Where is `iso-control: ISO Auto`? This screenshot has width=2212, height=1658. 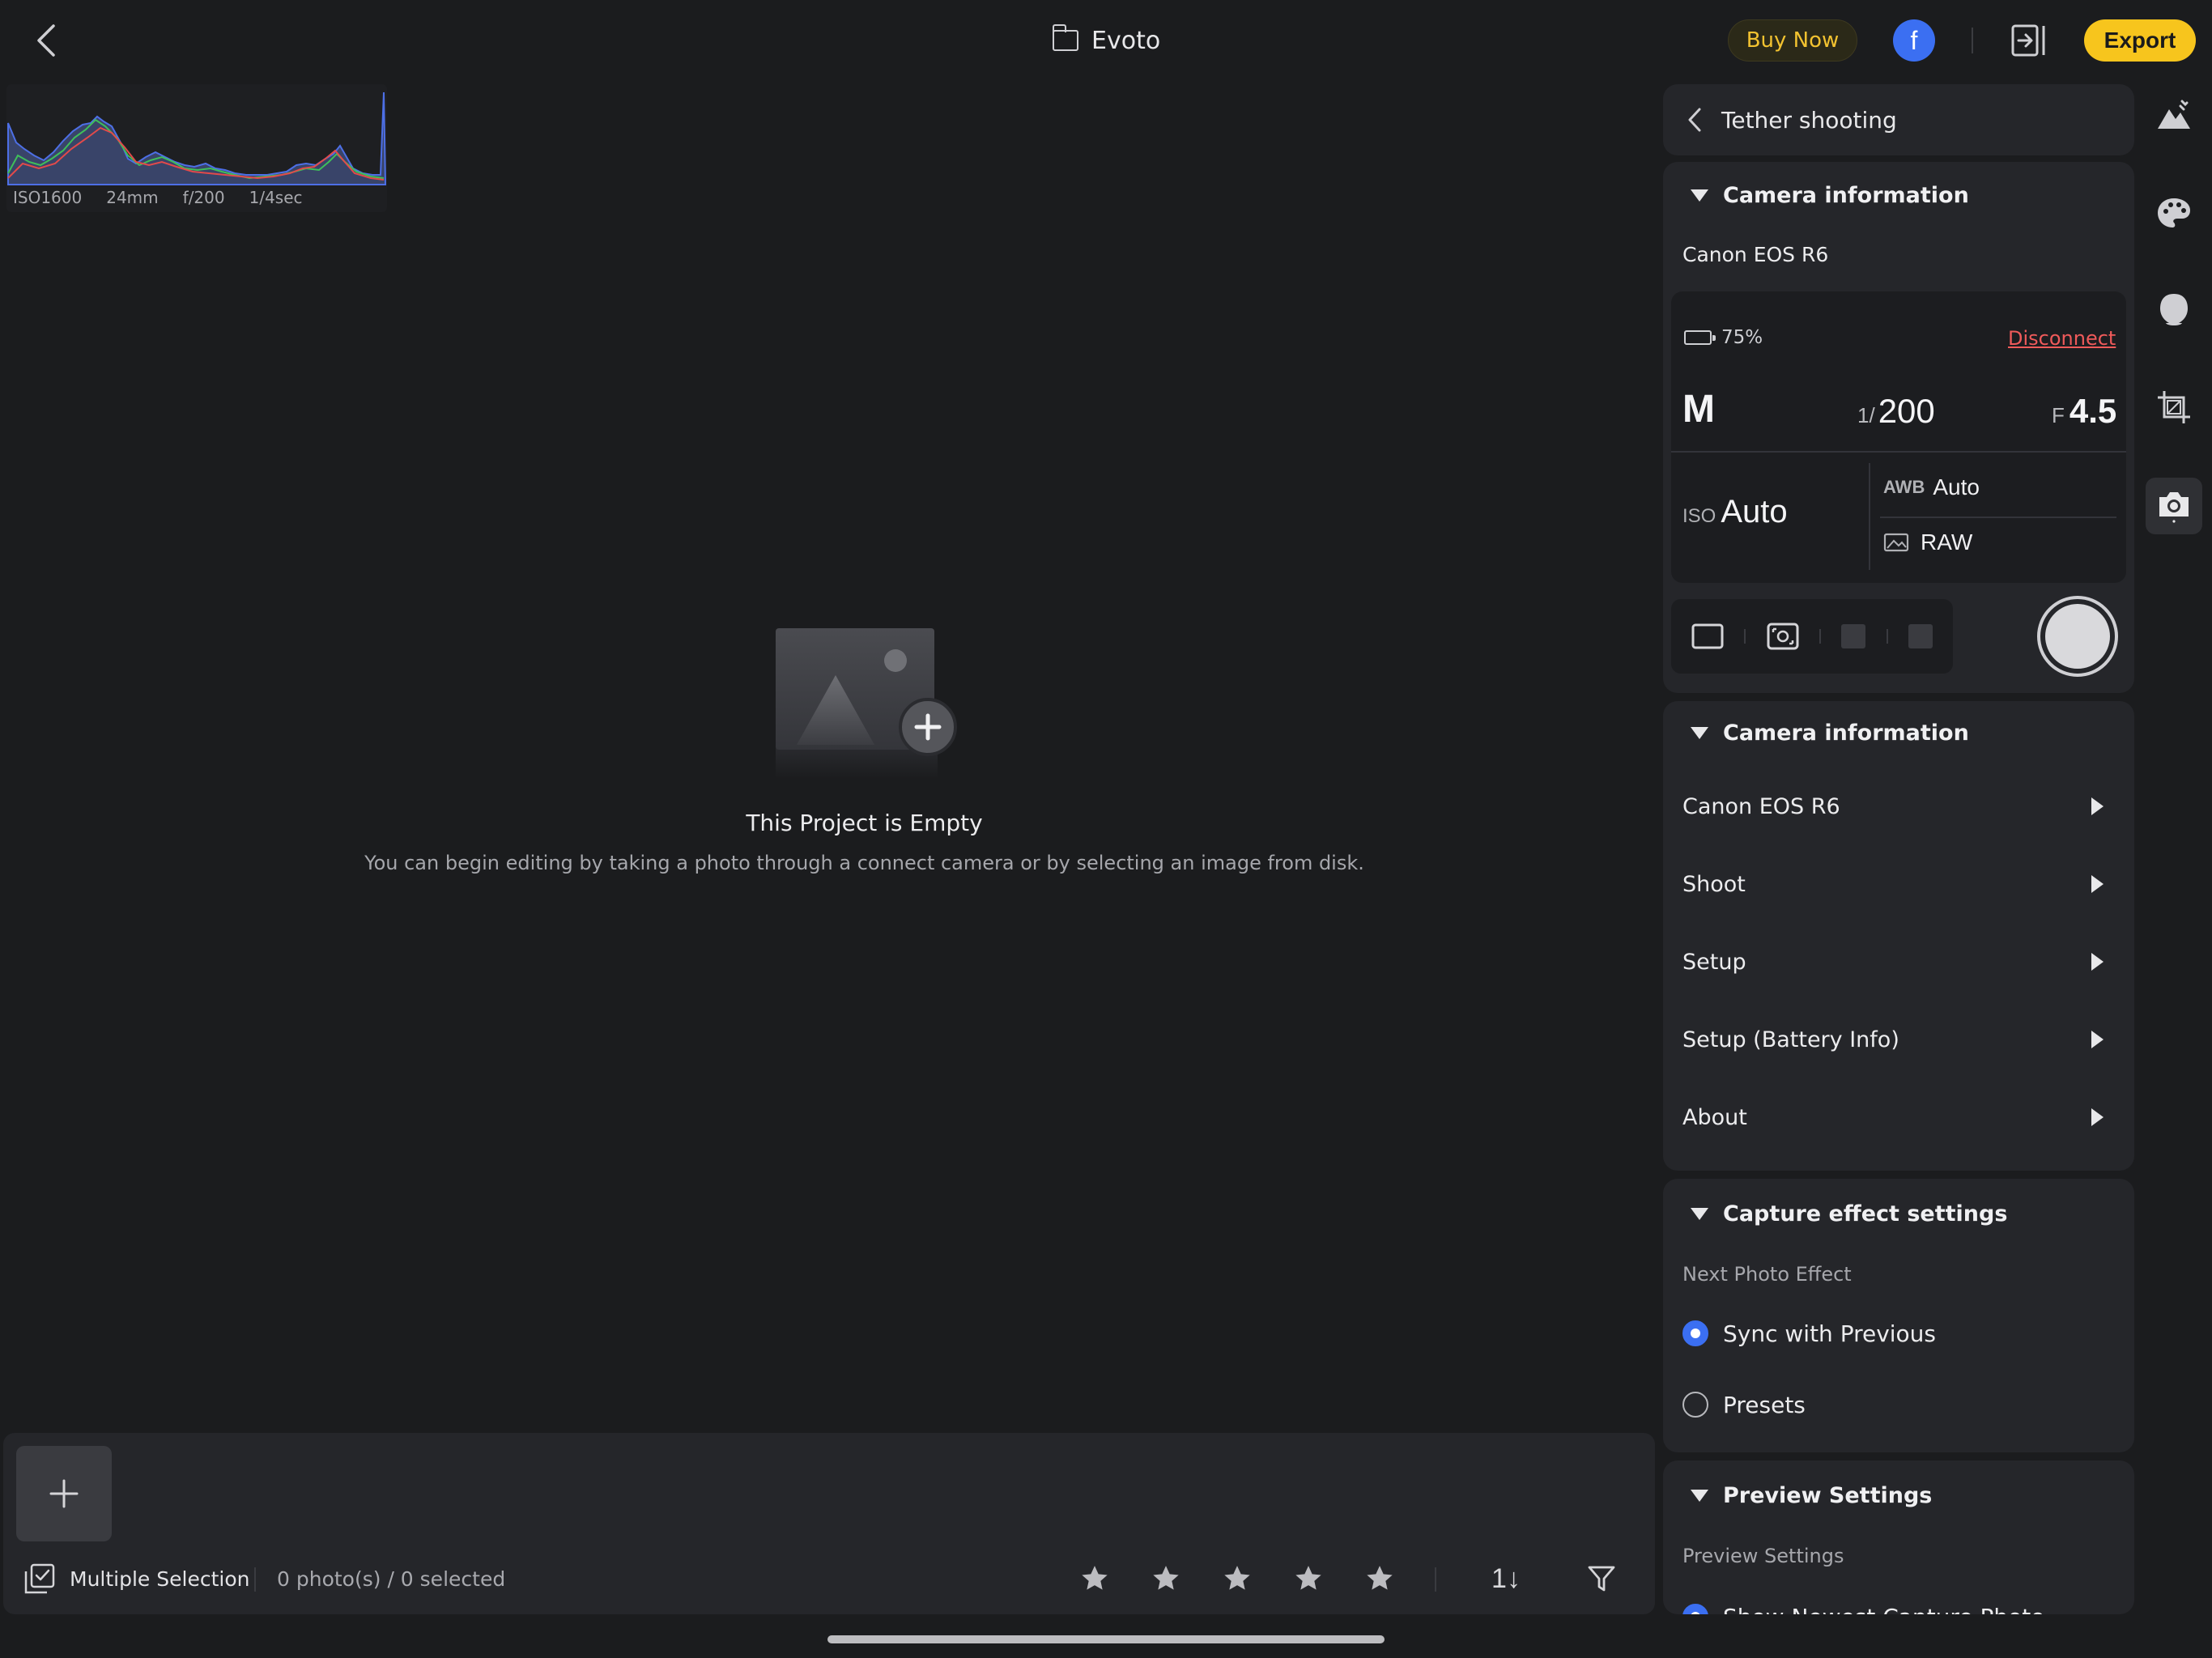
iso-control: ISO Auto is located at coordinates (1735, 512).